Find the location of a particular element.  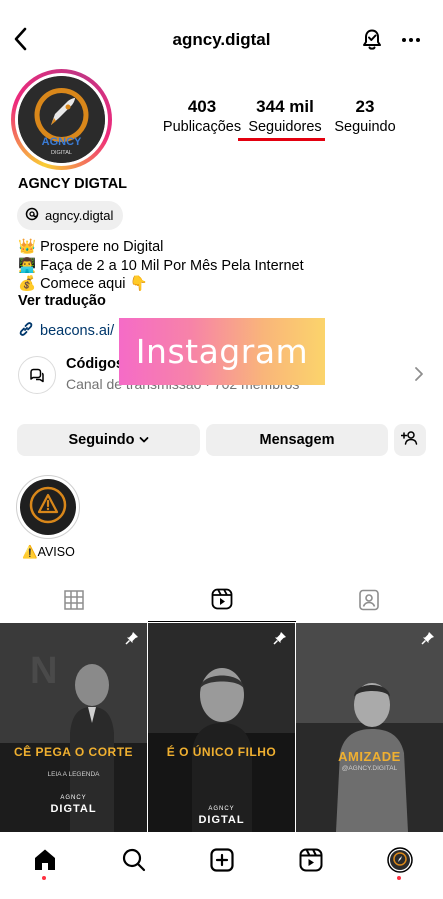

stat-followers-value: 344 mil is located at coordinates (285, 106).